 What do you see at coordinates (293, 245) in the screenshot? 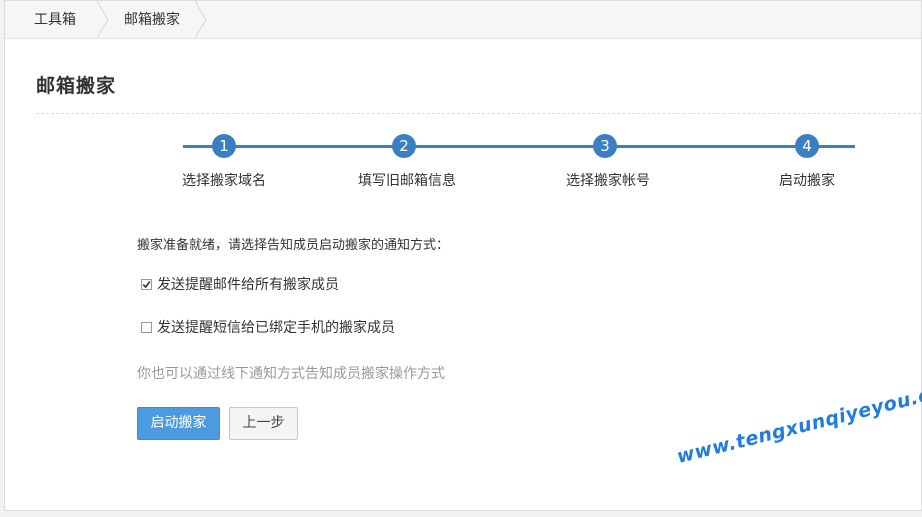
I see `notification-prompt: 搬家准备就绪，请选择告知成员启动搬家的通知方式：` at bounding box center [293, 245].